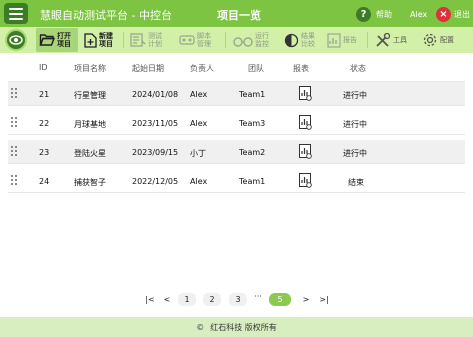  What do you see at coordinates (44, 152) in the screenshot?
I see `cell-id: 23` at bounding box center [44, 152].